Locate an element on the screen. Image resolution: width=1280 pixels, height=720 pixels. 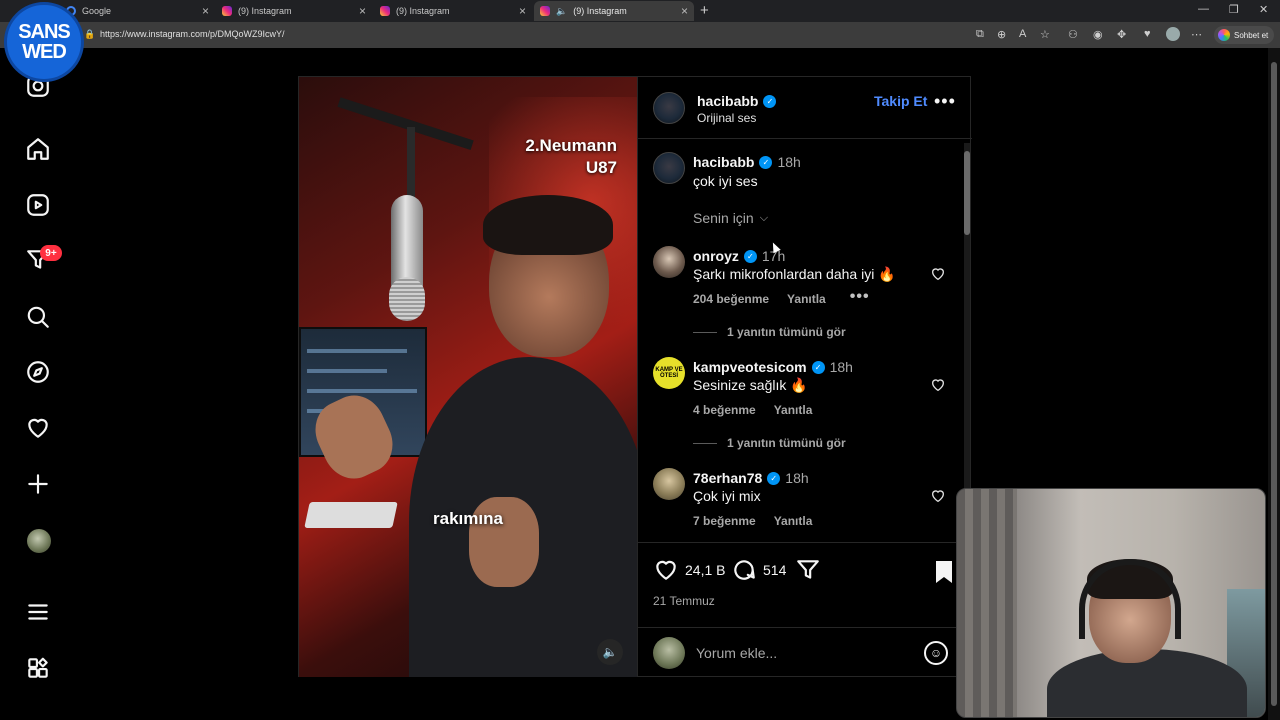
add-comment-bar: ☺ is located at coordinates (805, 652).